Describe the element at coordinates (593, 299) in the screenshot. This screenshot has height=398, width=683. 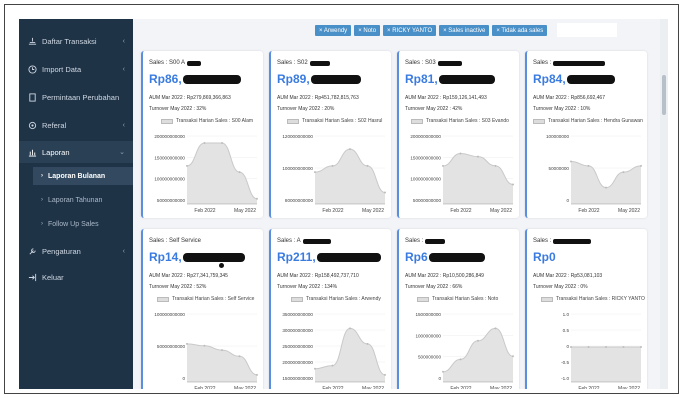
I see `chart-legend: Transaksi Harian Sales : RICKY YANTO` at that location.